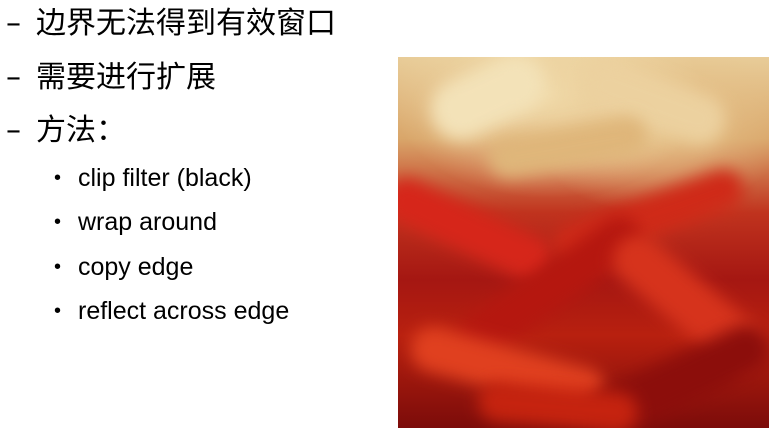 The width and height of the screenshot is (779, 440). What do you see at coordinates (126, 77) in the screenshot?
I see `dash-item-label: 需要进行扩展` at bounding box center [126, 77].